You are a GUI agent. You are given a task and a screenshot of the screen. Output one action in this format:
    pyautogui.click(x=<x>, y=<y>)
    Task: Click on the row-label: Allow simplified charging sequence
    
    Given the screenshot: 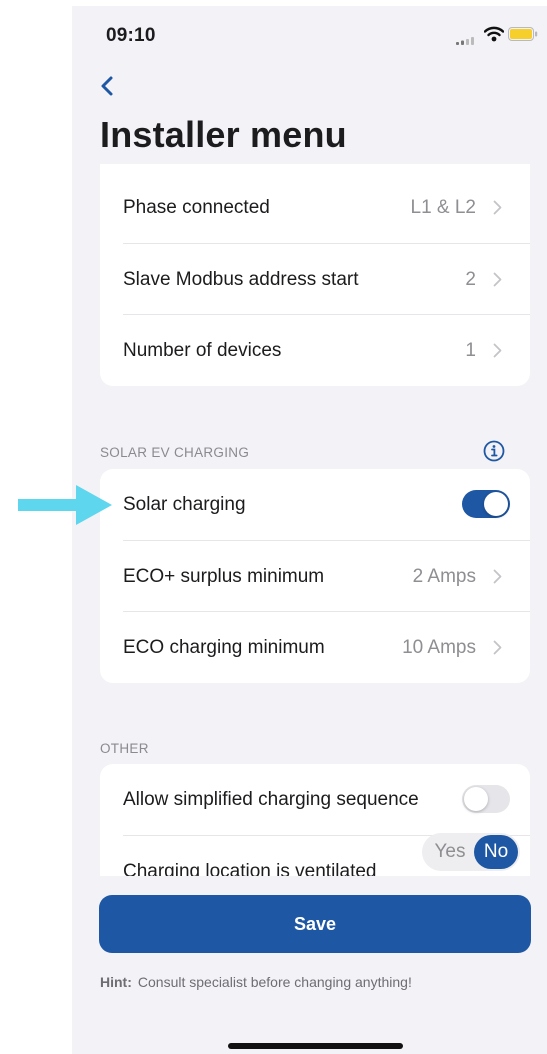 What is the action you would take?
    pyautogui.click(x=271, y=799)
    